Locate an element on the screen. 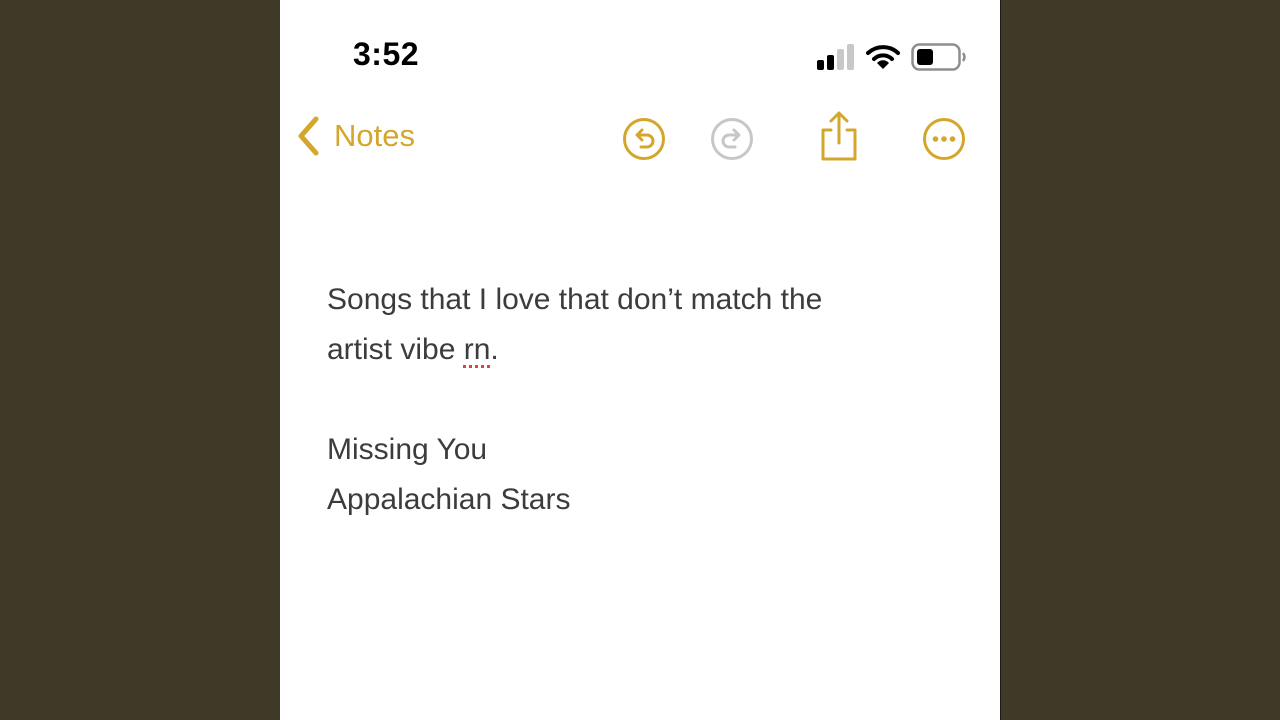 The image size is (1280, 720). note-line: Missing You is located at coordinates (407, 449).